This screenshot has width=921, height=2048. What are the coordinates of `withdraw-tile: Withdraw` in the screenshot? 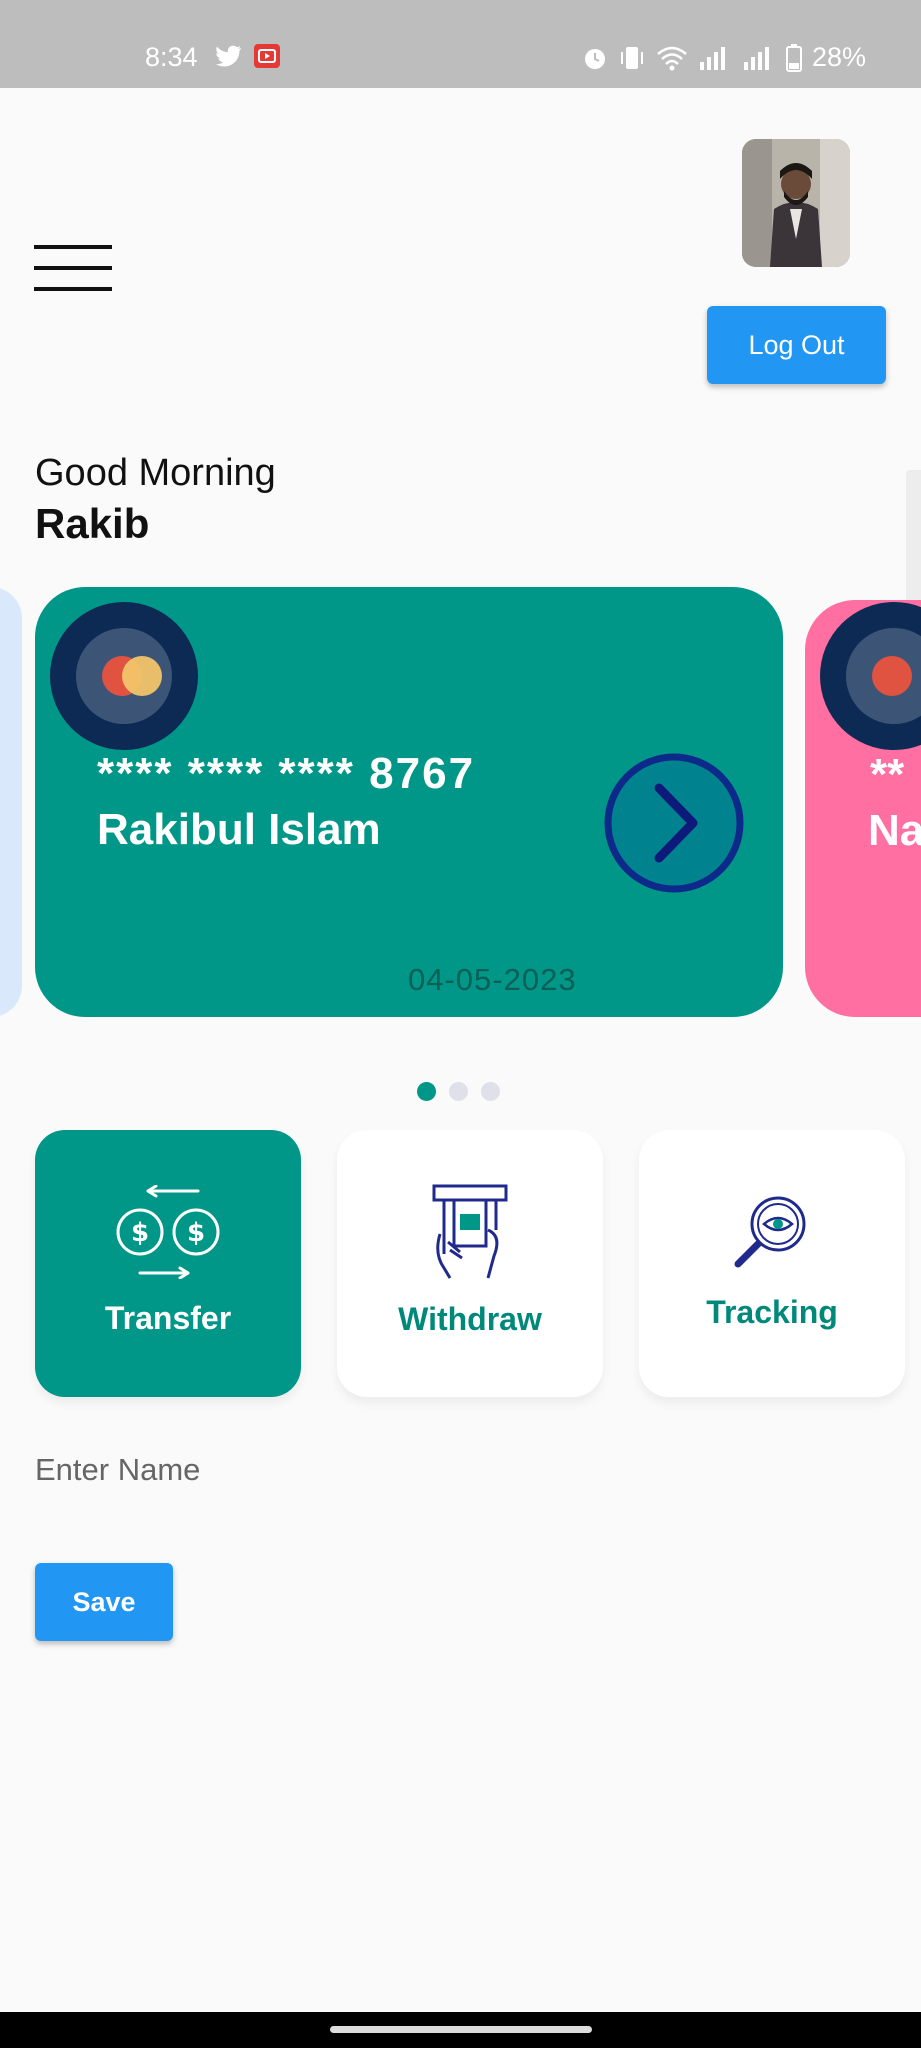 It's located at (470, 1263).